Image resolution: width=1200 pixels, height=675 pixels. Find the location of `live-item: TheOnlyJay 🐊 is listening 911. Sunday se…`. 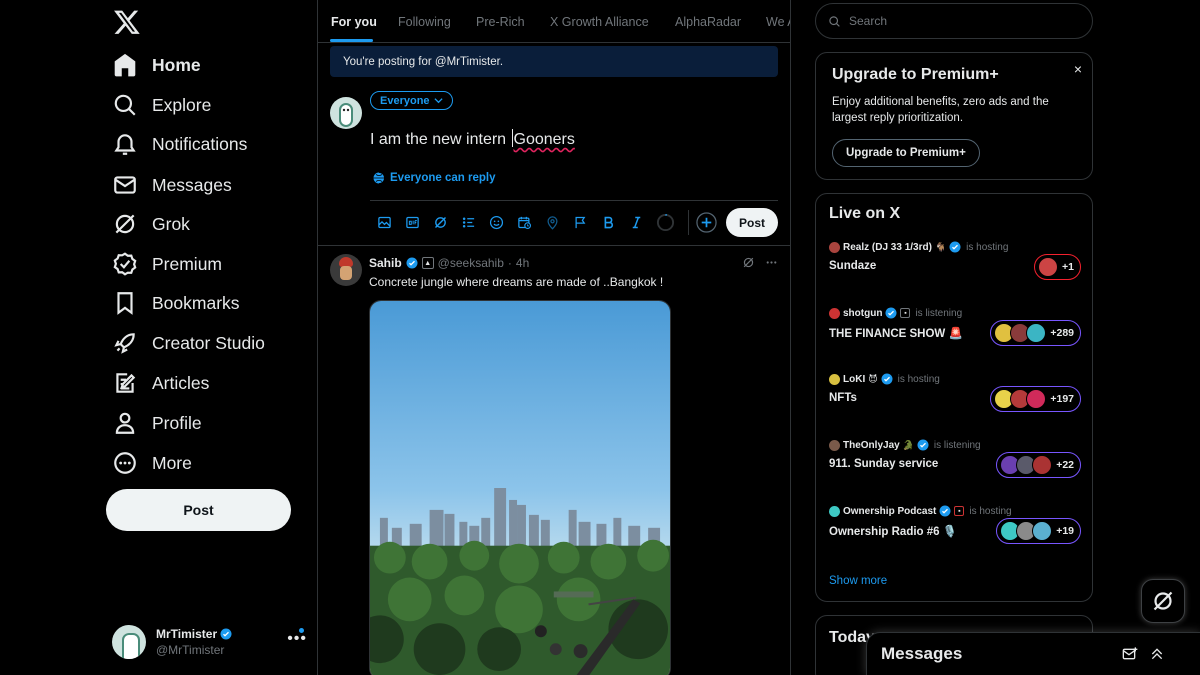

live-item: TheOnlyJay 🐊 is listening 911. Sunday se… is located at coordinates (955, 465).